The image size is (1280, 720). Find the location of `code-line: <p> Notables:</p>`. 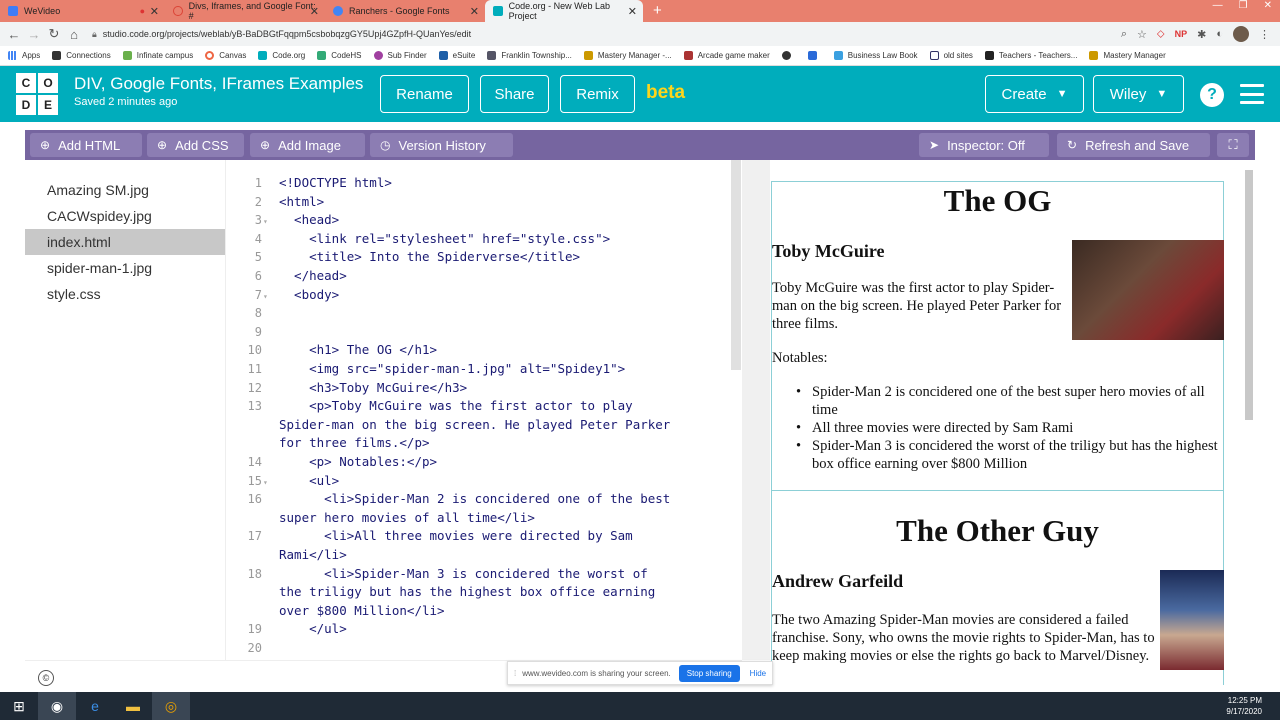

code-line: <p> Notables:</p> is located at coordinates (499, 462).